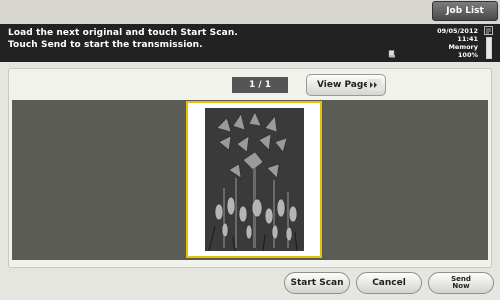 This screenshot has height=300, width=500. I want to click on start-scan-button: Start Scan, so click(317, 283).